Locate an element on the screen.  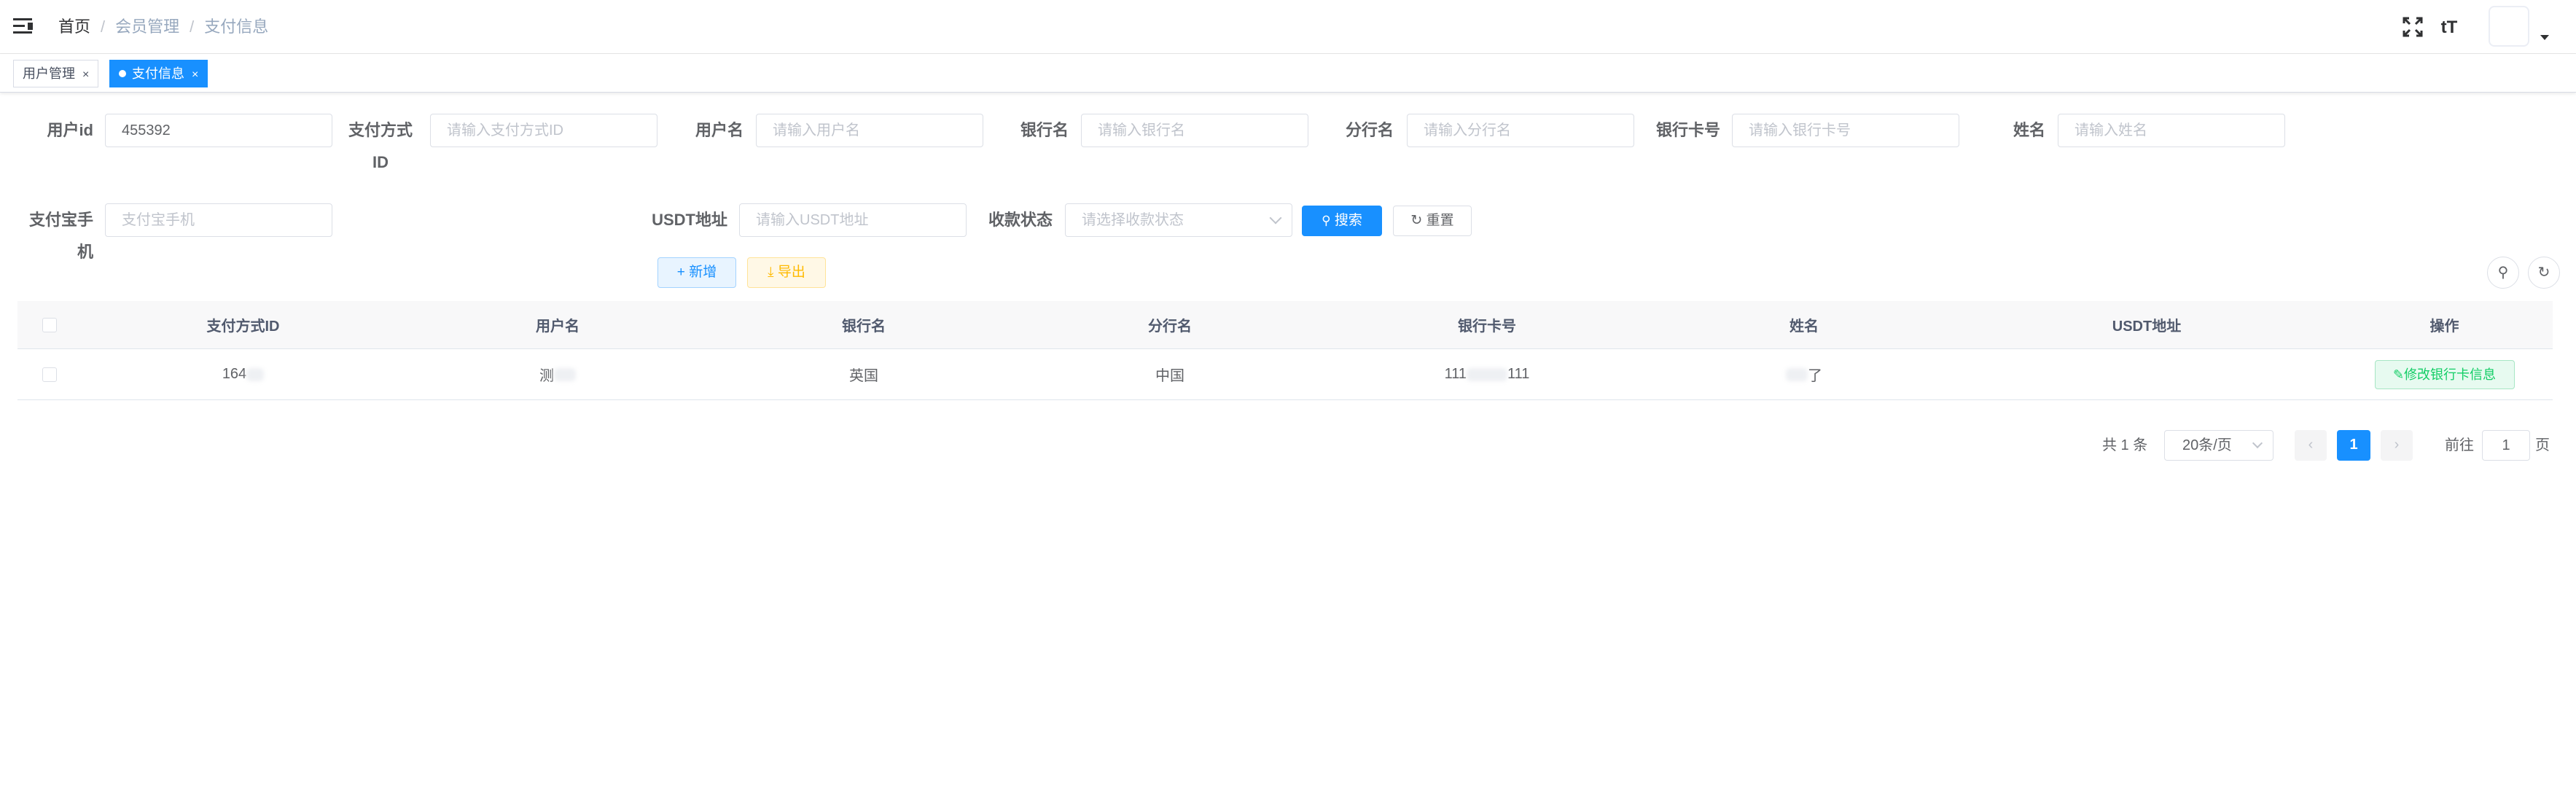
prev-page-button: ‹ is located at coordinates (2311, 445).